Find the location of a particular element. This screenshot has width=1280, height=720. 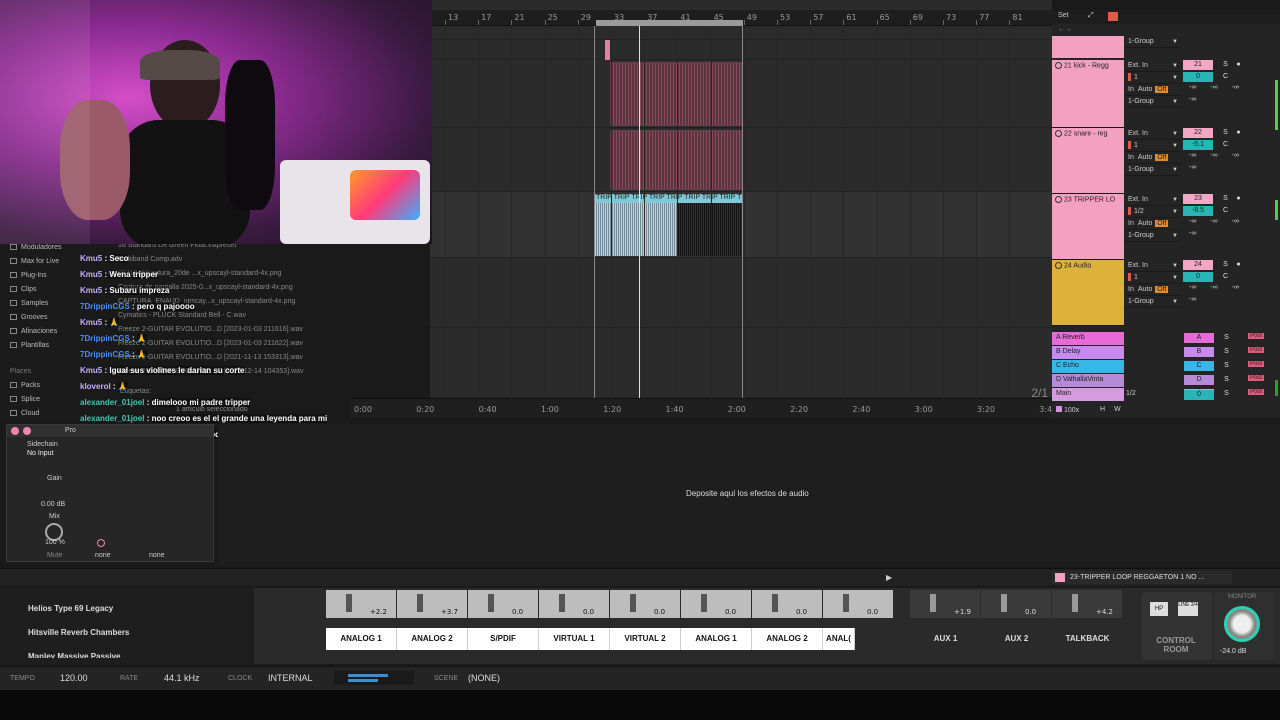

places-item-label: Splice is located at coordinates (30, 399).